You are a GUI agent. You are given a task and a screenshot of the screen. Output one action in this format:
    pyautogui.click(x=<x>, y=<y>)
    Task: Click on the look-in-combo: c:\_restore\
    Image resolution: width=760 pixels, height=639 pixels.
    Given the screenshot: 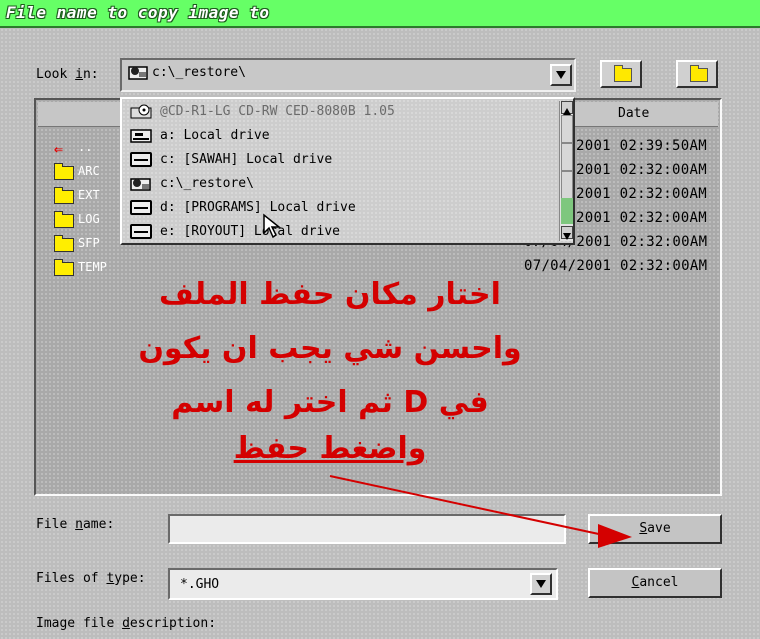 What is the action you would take?
    pyautogui.click(x=348, y=75)
    